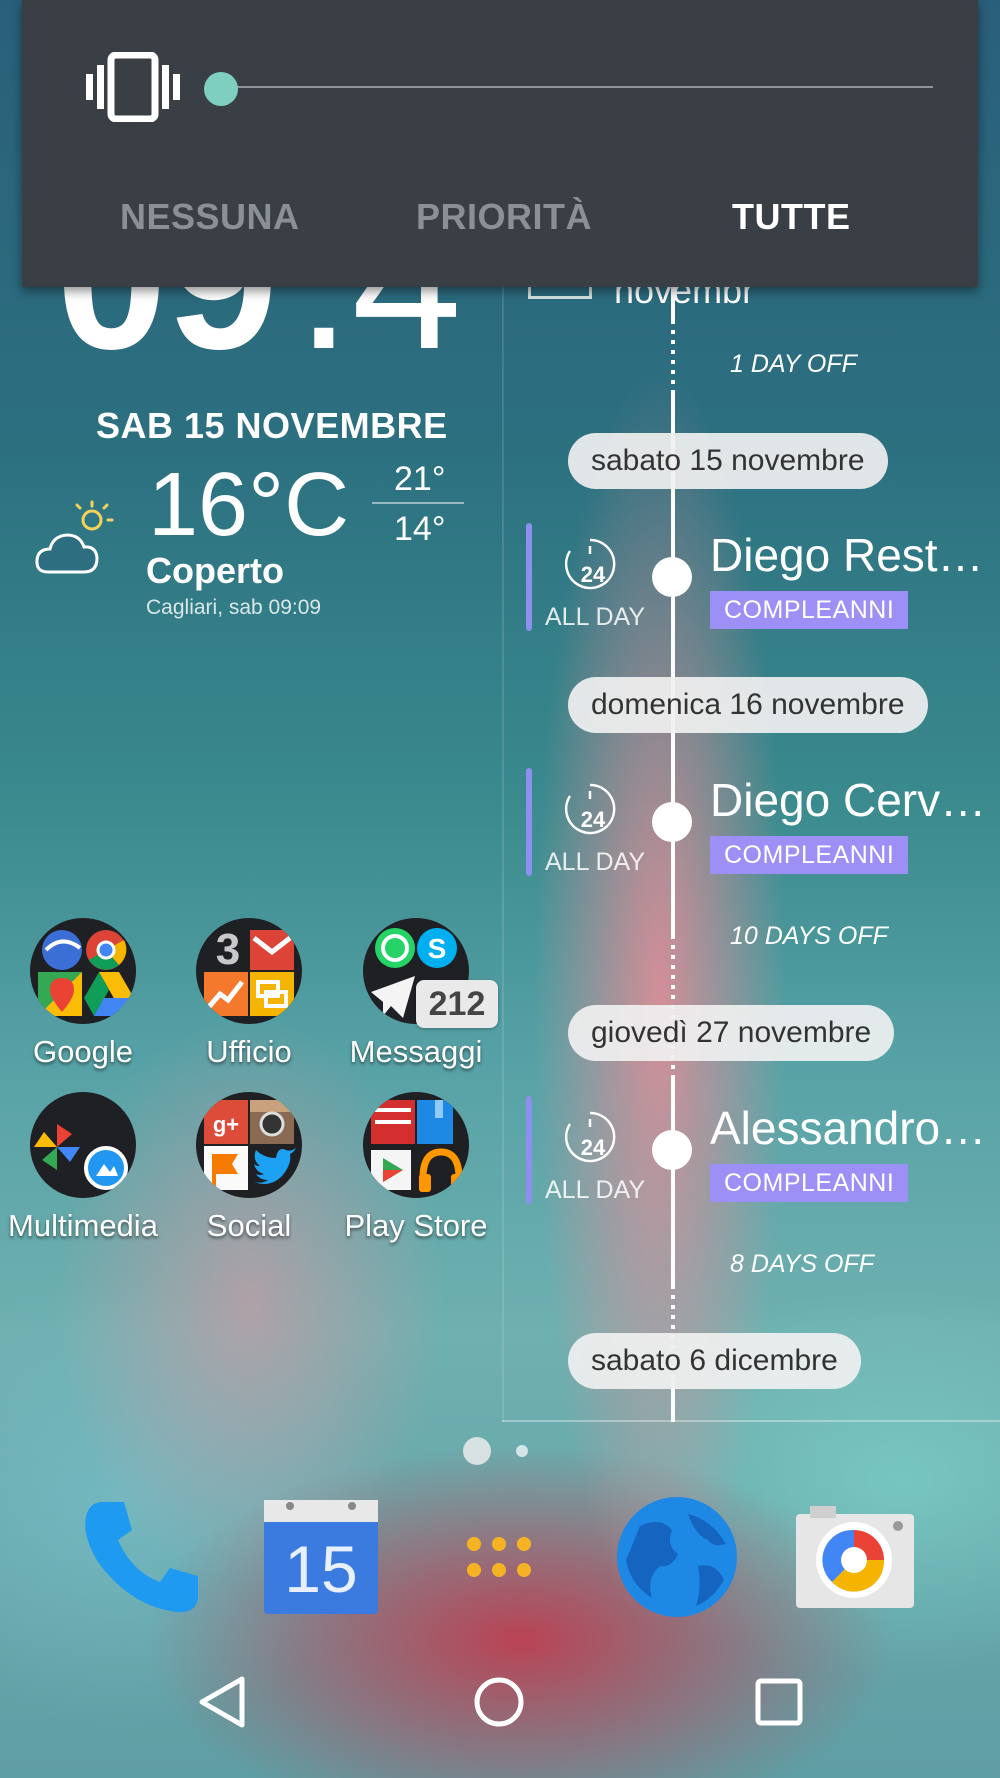 This screenshot has height=1778, width=1000. What do you see at coordinates (418, 503) in the screenshot?
I see `temperature-divider` at bounding box center [418, 503].